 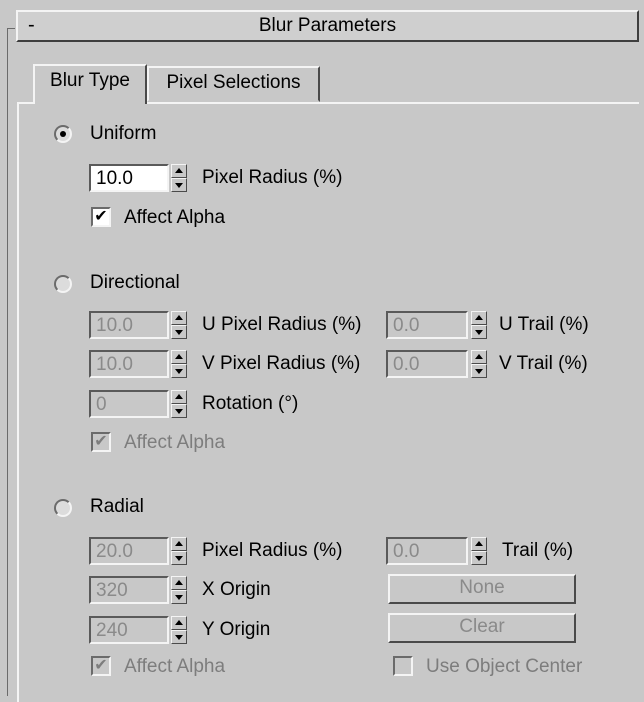 What do you see at coordinates (123, 133) in the screenshot?
I see `uniform-label: Uniform` at bounding box center [123, 133].